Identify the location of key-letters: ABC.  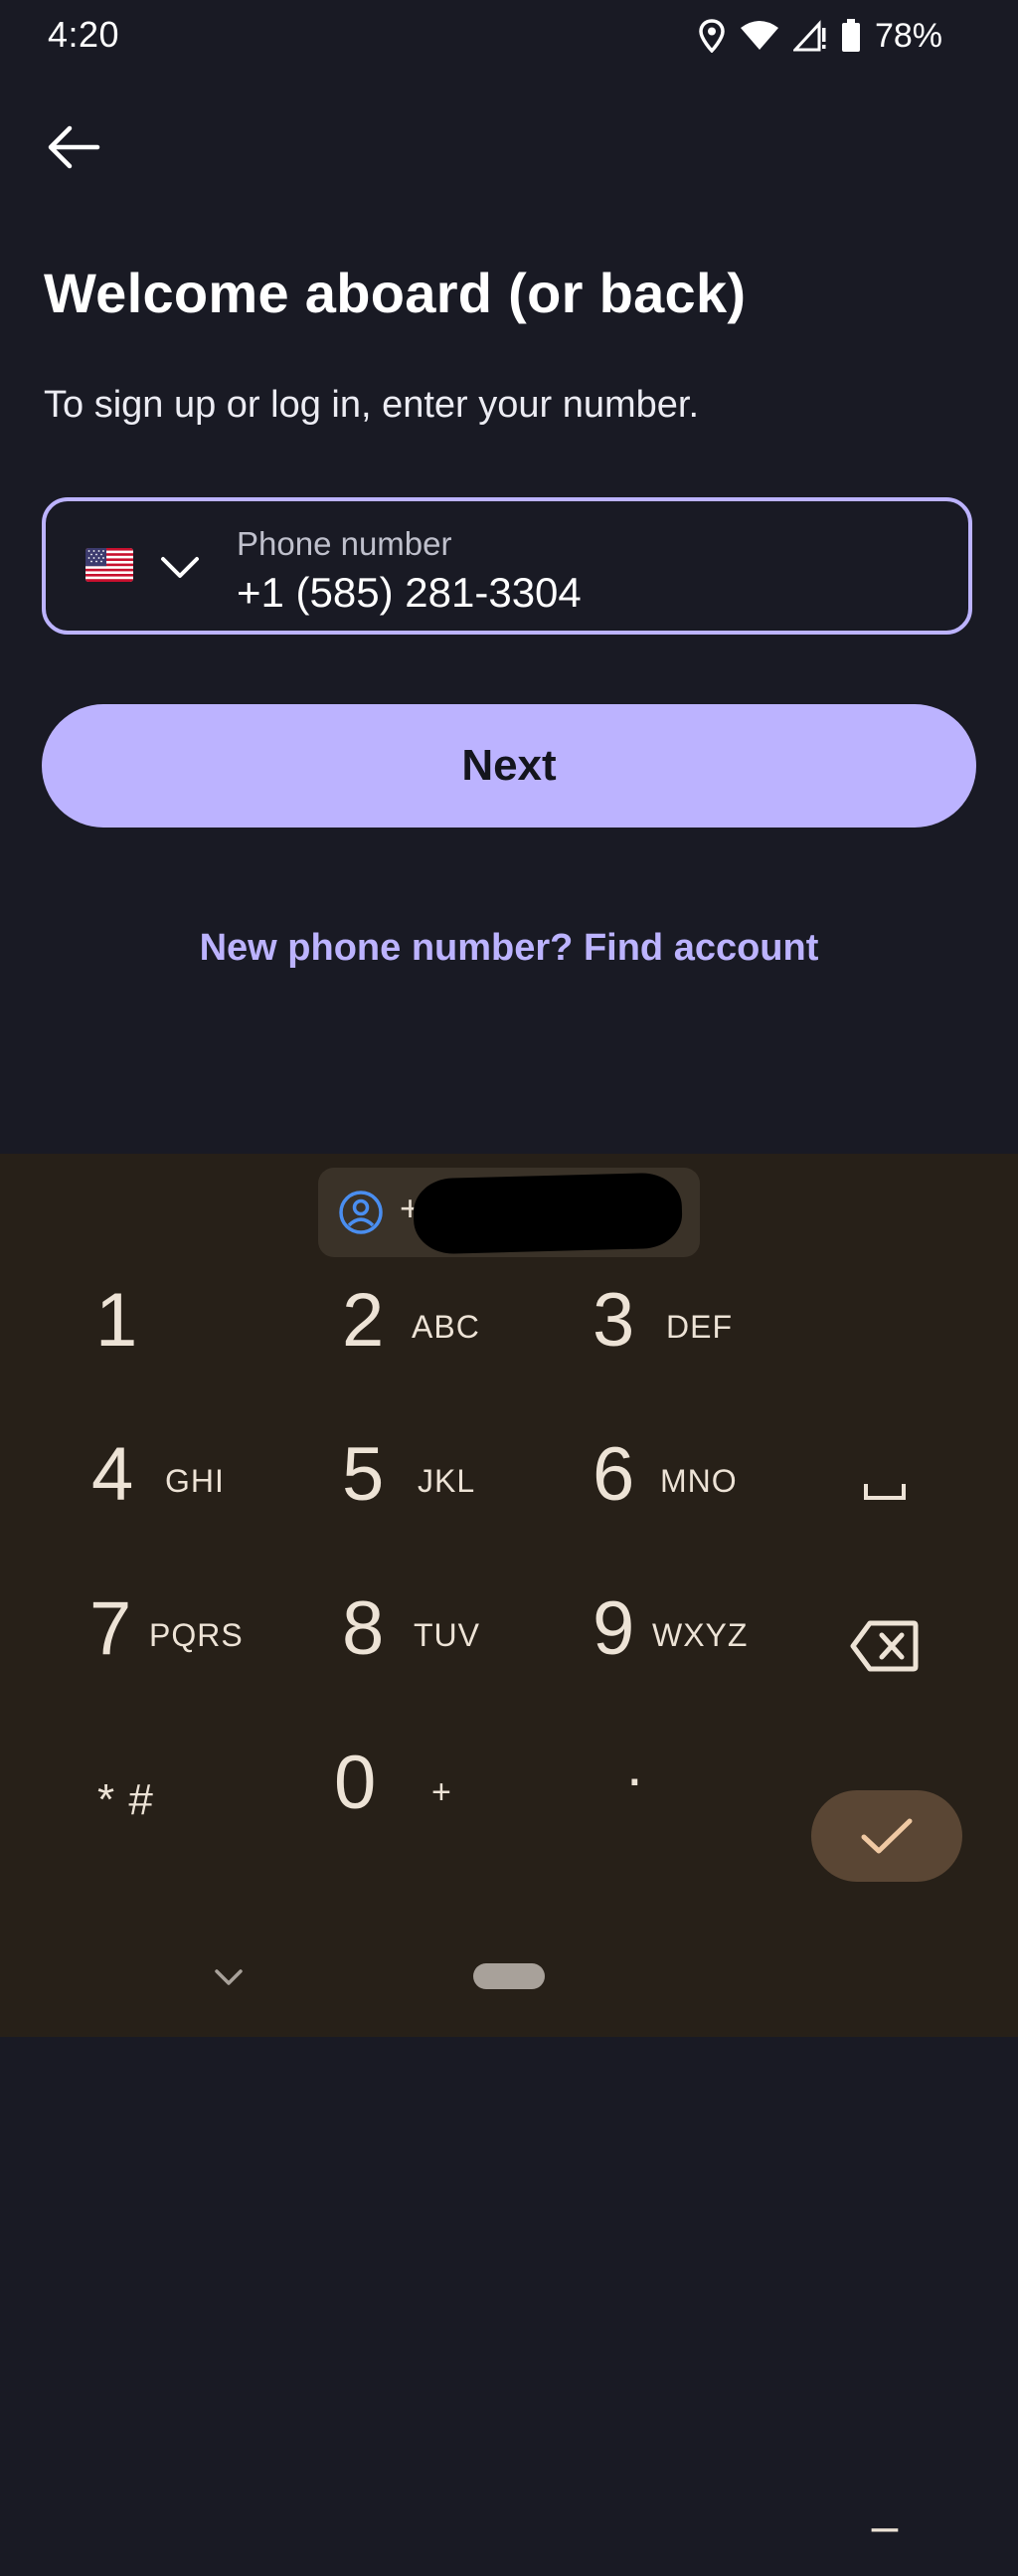
(446, 1327).